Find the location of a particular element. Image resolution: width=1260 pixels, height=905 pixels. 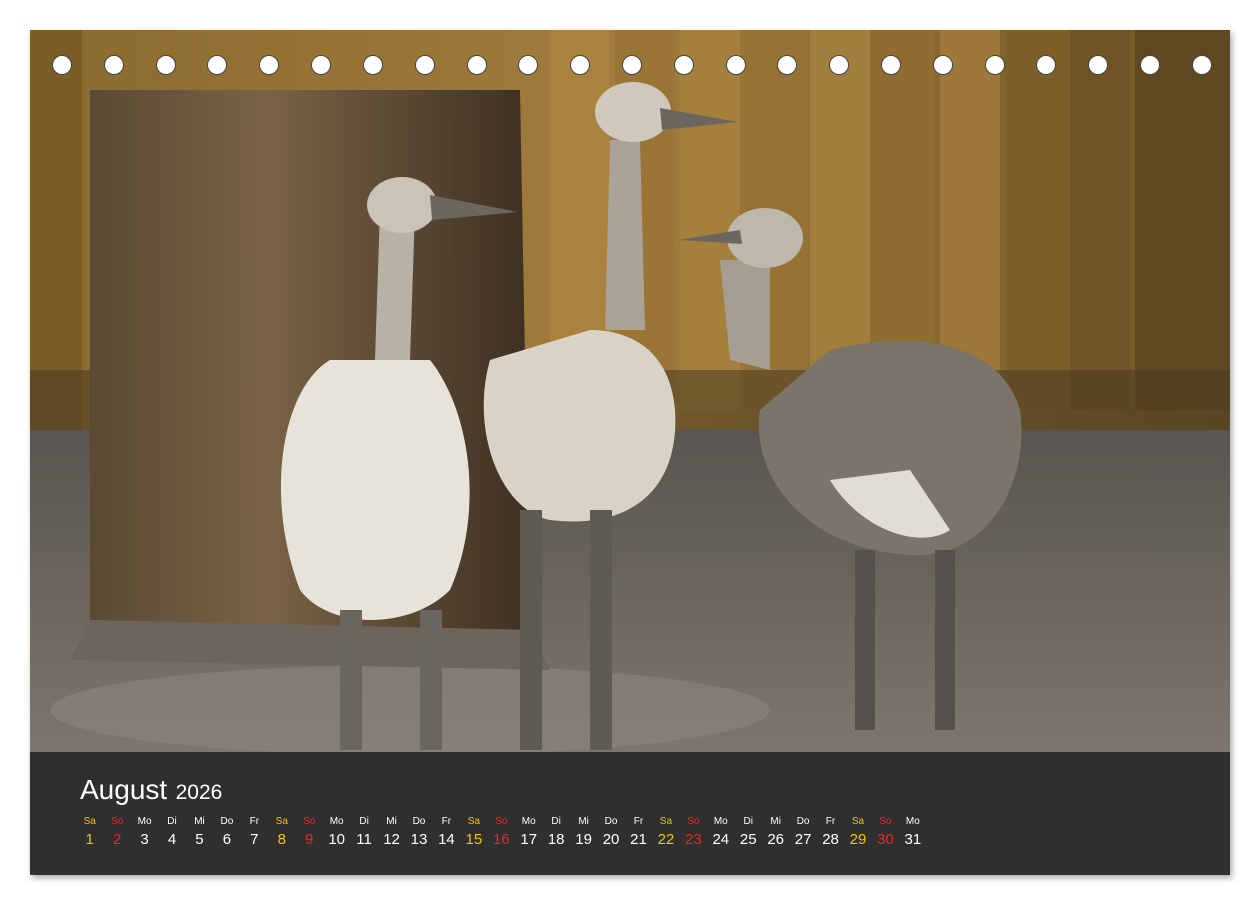

day-cell: Do 20 is located at coordinates (610, 832).